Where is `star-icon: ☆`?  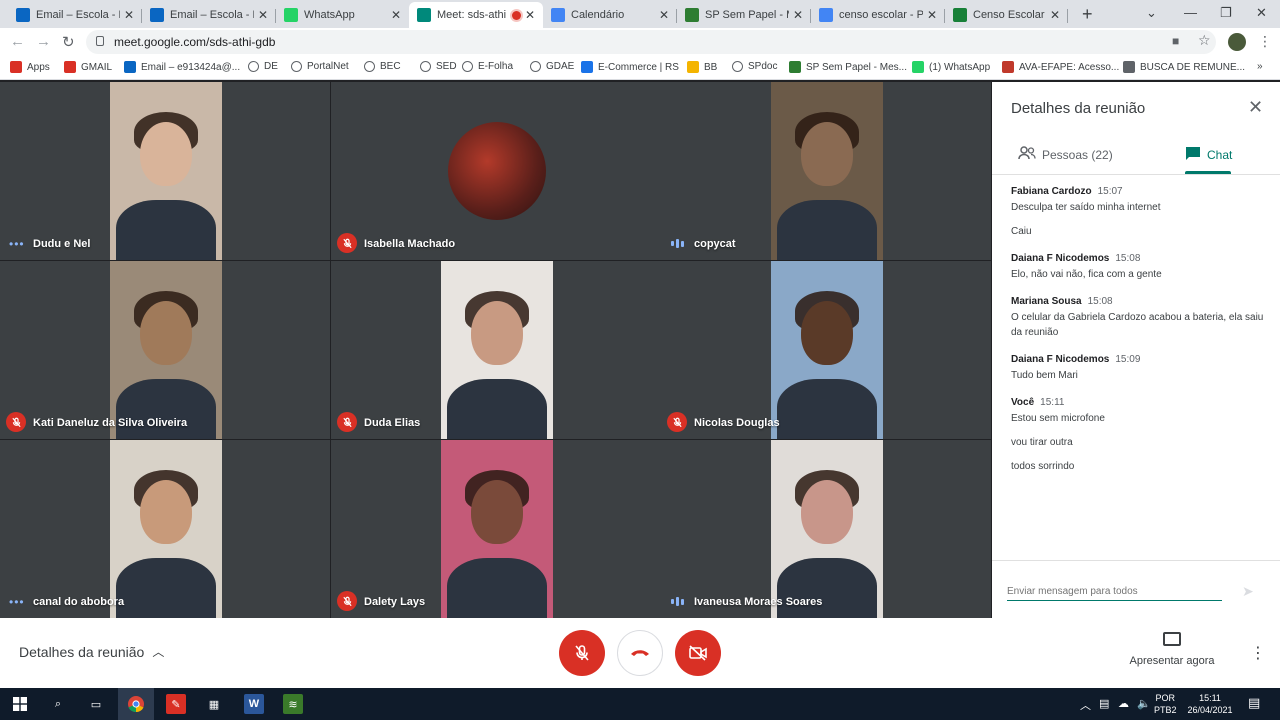 star-icon: ☆ is located at coordinates (1204, 40).